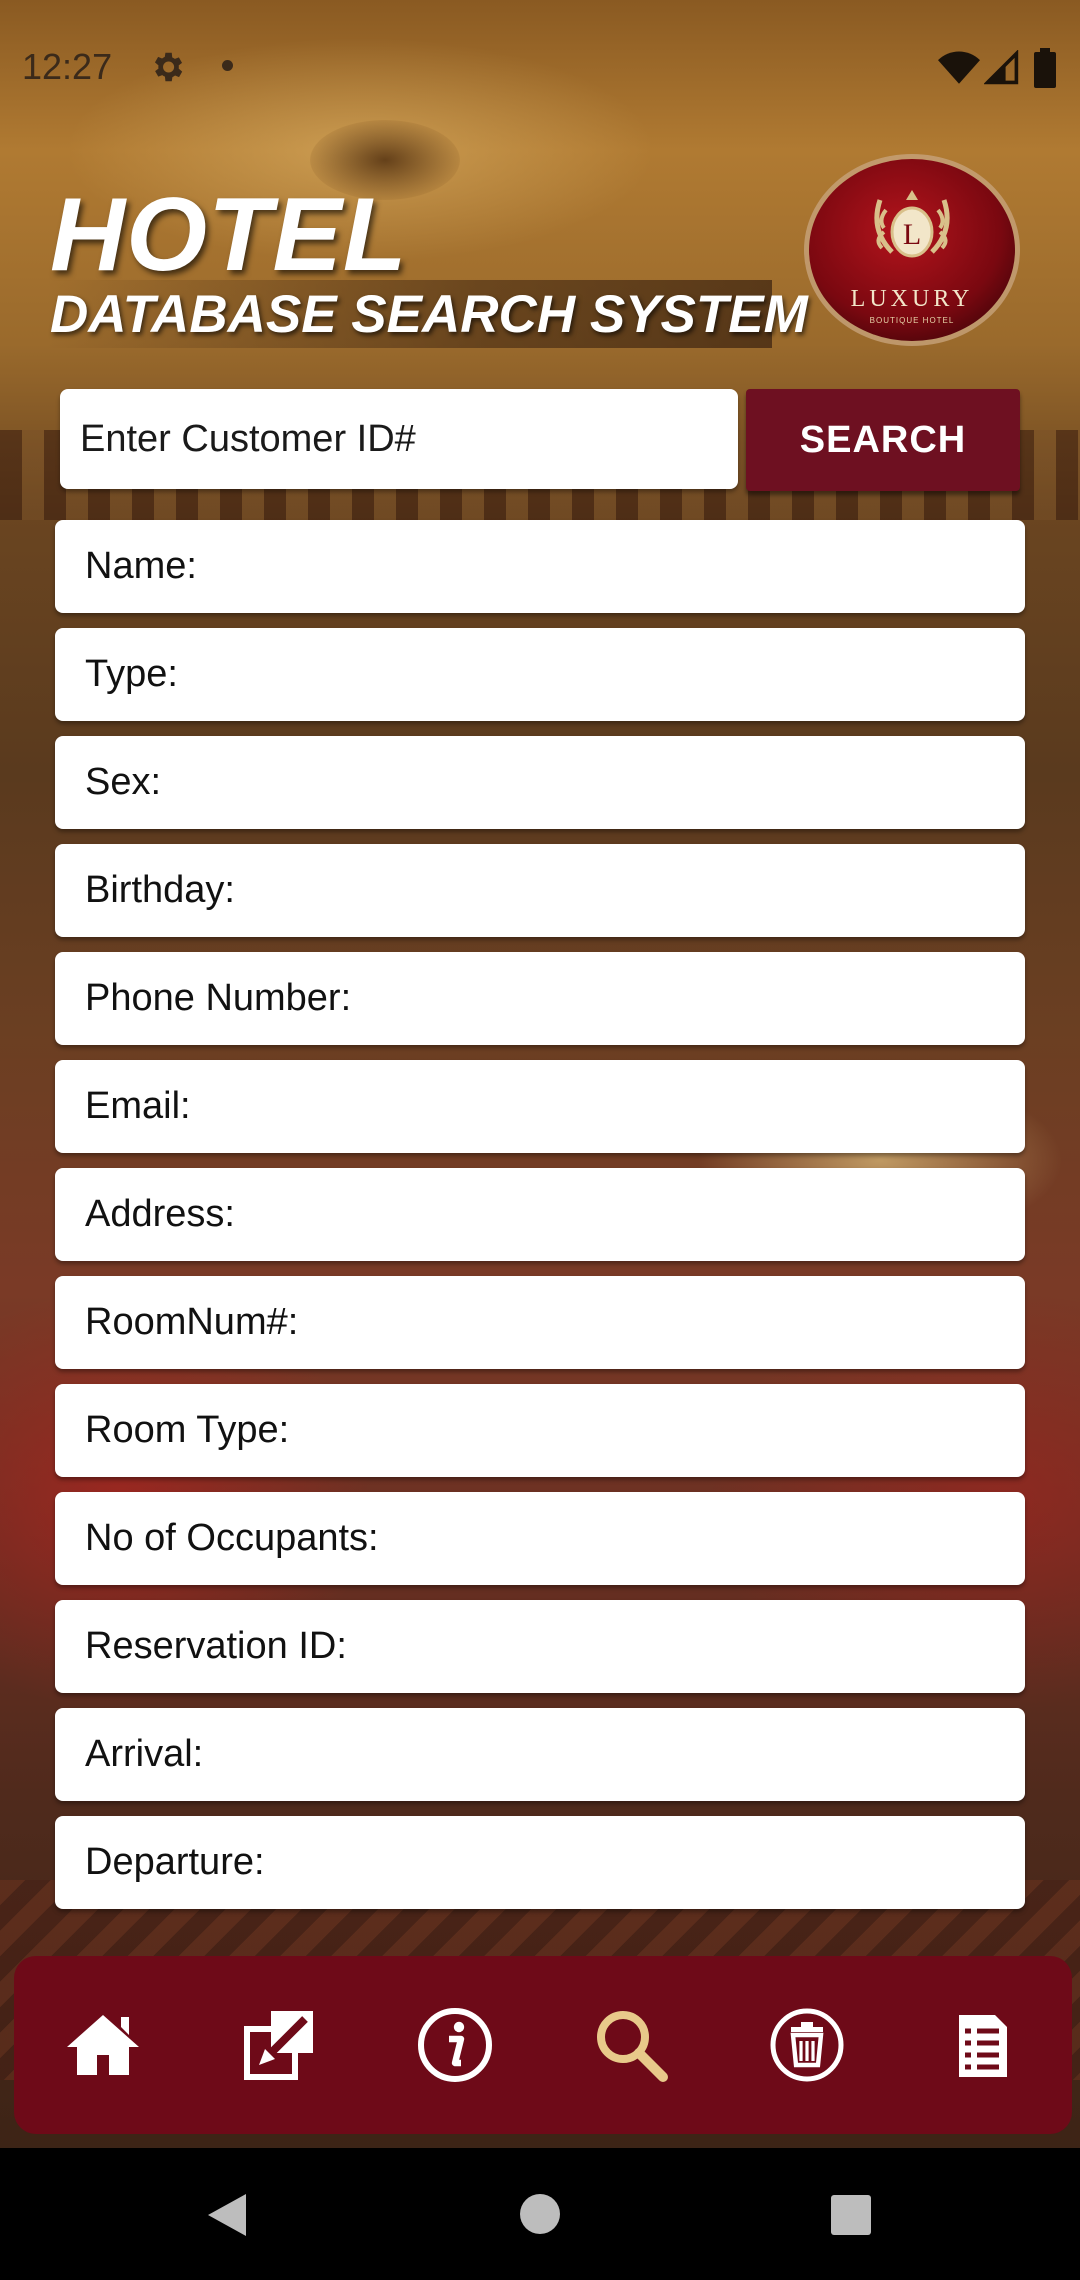  I want to click on notification-dot-icon, so click(227, 65).